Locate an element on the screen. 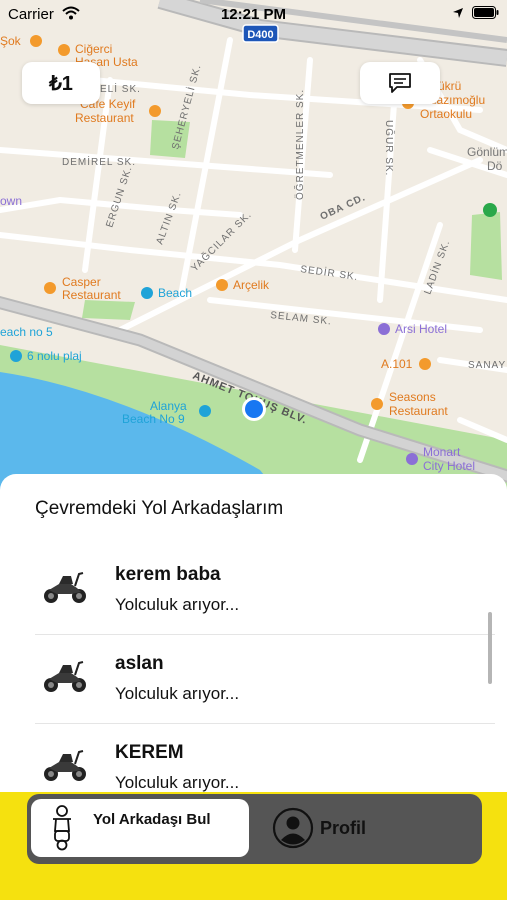  tab-profile: Profil is located at coordinates (370, 829).